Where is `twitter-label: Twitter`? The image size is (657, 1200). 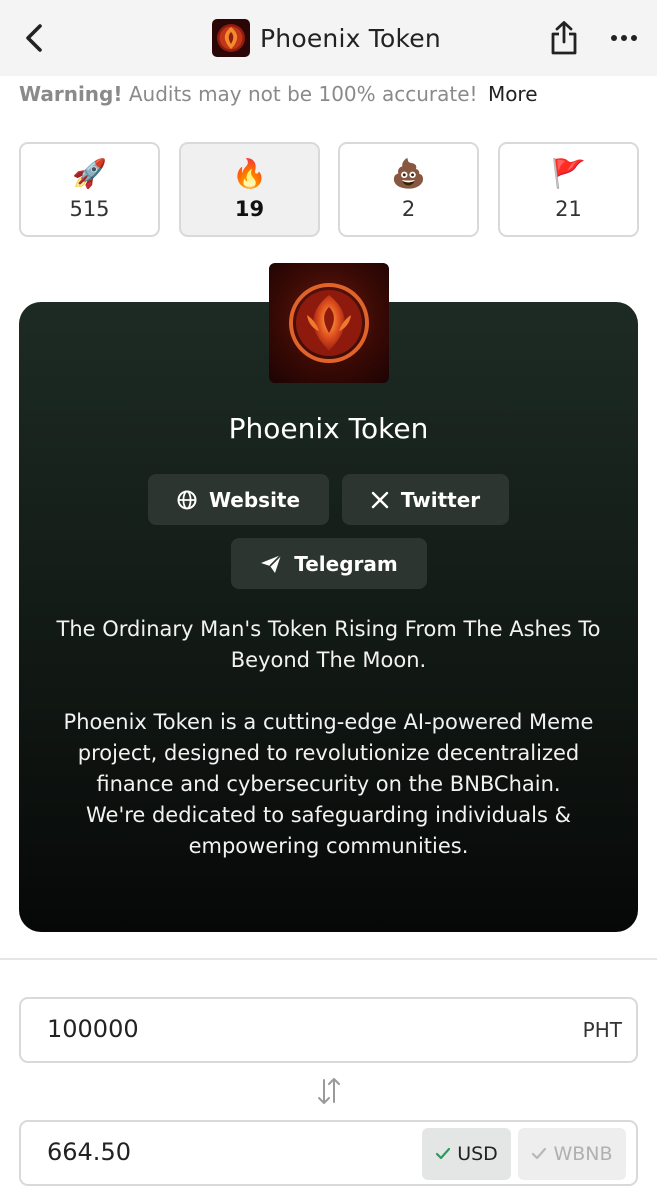 twitter-label: Twitter is located at coordinates (440, 499).